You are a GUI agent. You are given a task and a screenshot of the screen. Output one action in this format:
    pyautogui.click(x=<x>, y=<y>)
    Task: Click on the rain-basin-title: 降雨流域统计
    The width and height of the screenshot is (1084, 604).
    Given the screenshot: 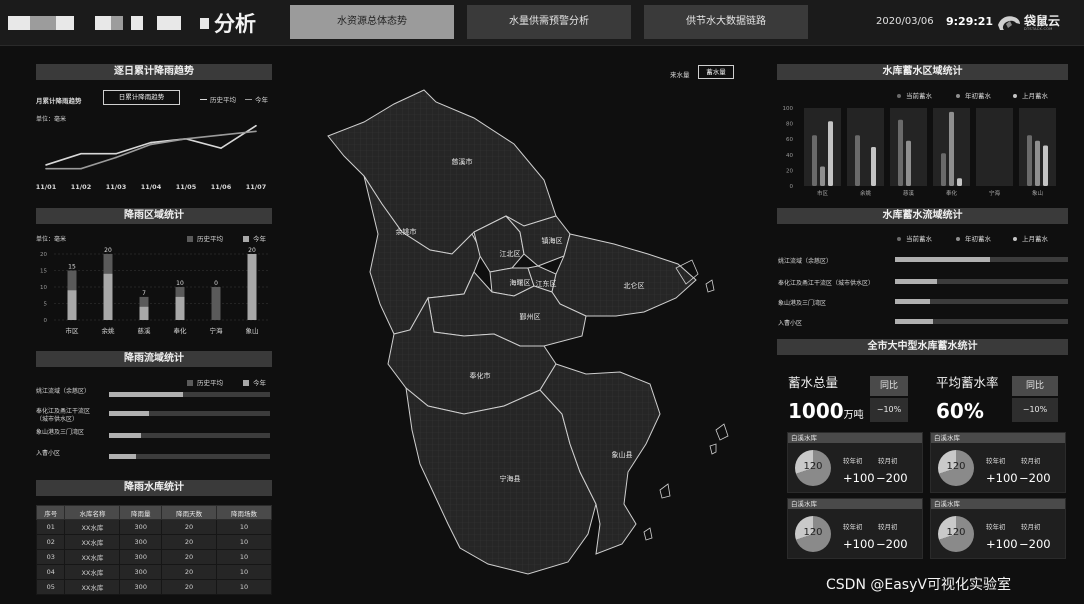 What is the action you would take?
    pyautogui.click(x=154, y=359)
    